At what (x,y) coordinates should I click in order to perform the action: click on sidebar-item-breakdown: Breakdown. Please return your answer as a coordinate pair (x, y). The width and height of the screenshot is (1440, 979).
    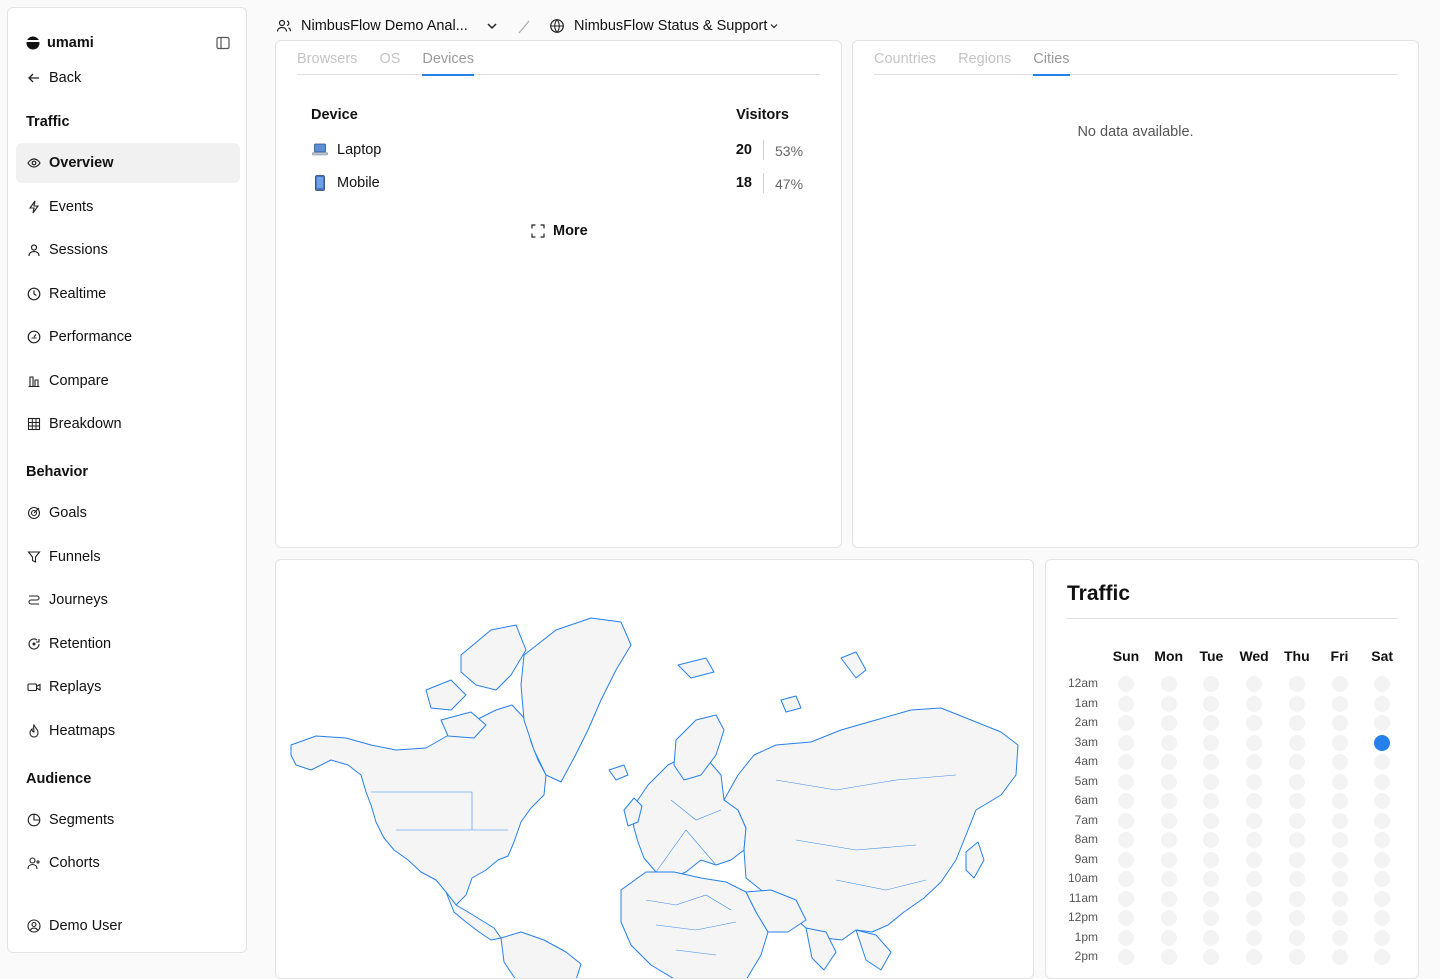
    Looking at the image, I should click on (128, 424).